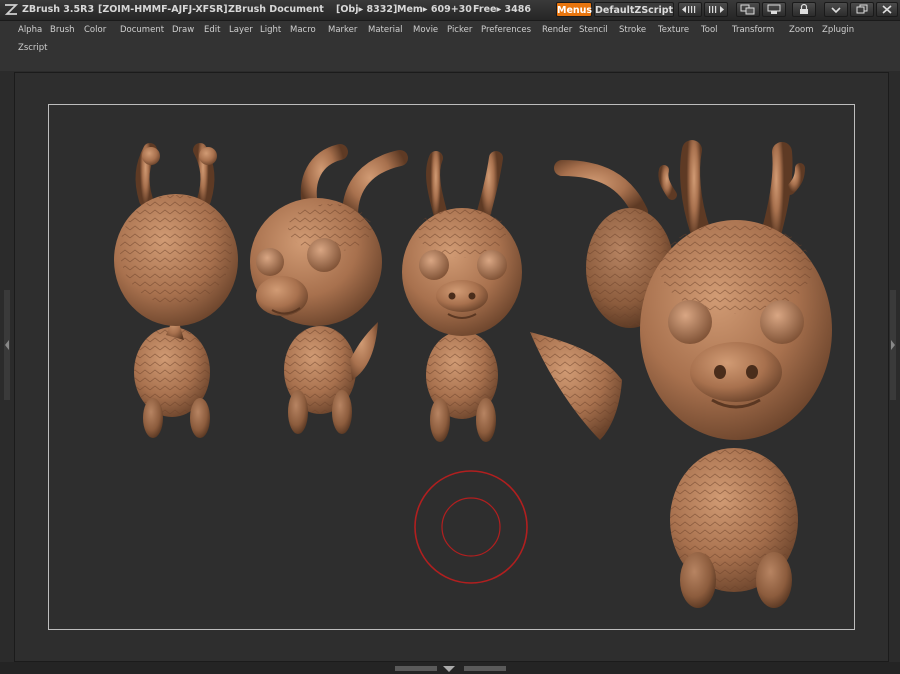 The height and width of the screenshot is (674, 900). Describe the element at coordinates (462, 296) in the screenshot. I see `dragon-model-front-view` at that location.